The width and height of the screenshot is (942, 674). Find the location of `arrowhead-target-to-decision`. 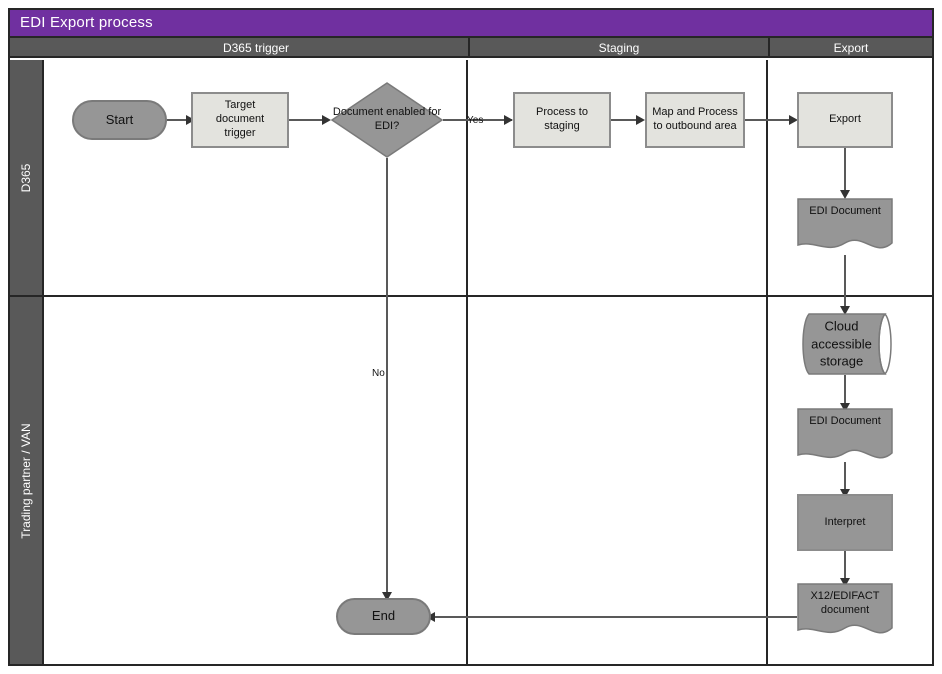

arrowhead-target-to-decision is located at coordinates (326, 120).